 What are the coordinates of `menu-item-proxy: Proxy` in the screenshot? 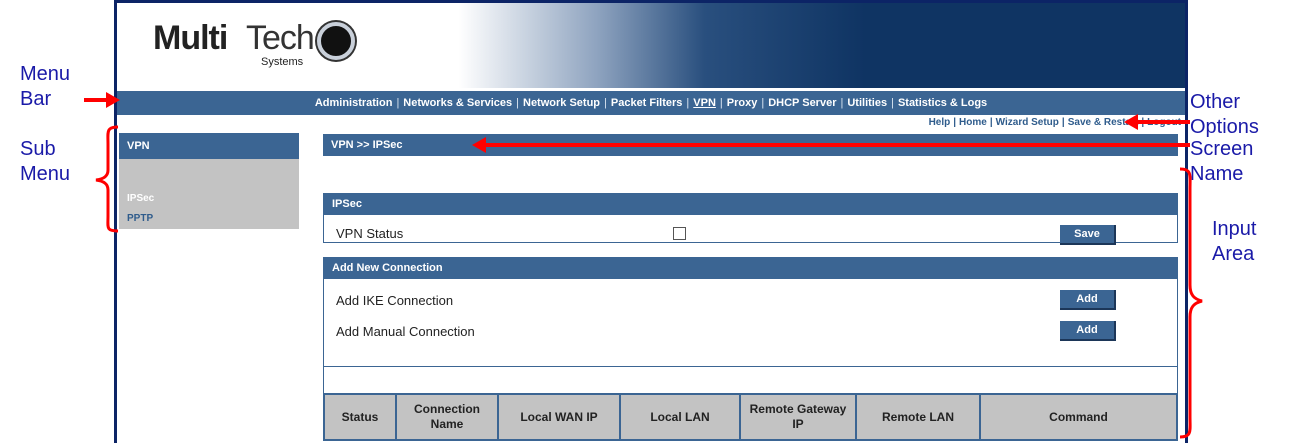 It's located at (742, 103).